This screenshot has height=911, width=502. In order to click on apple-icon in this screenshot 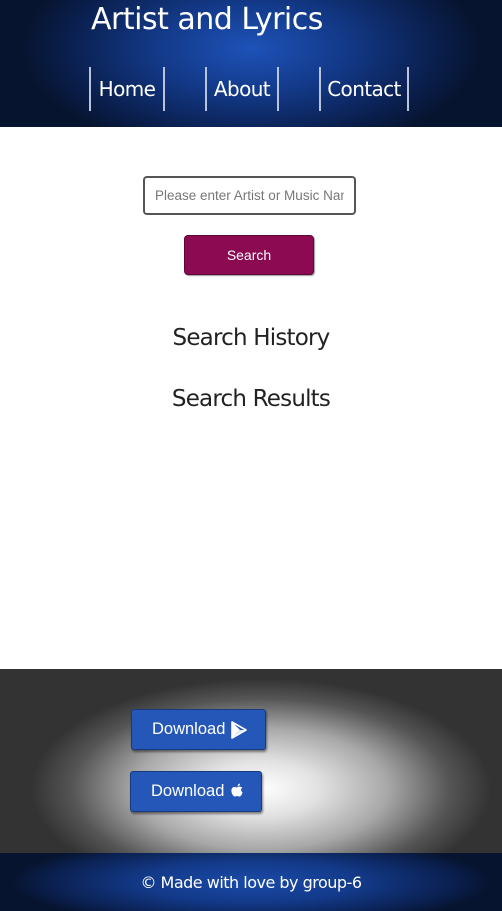, I will do `click(237, 791)`.